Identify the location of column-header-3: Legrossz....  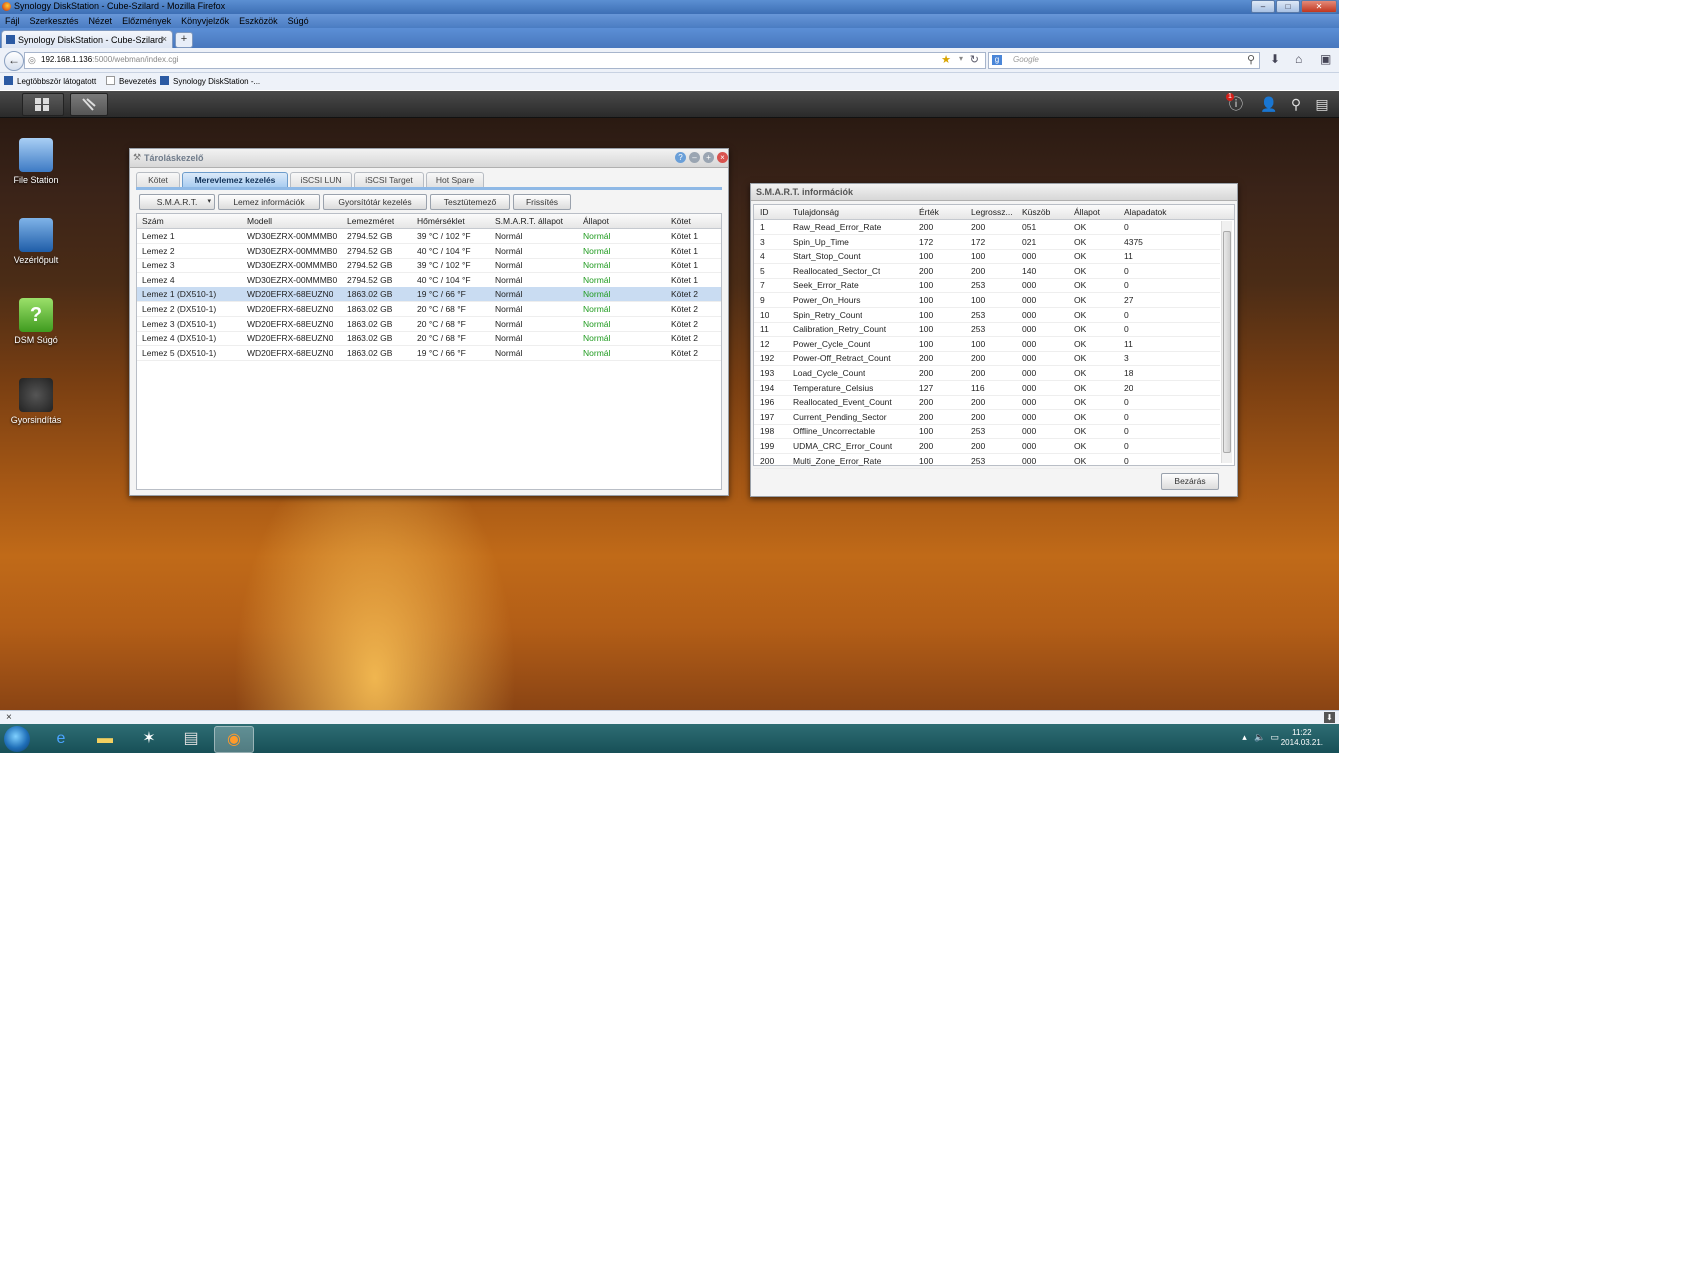
(992, 212).